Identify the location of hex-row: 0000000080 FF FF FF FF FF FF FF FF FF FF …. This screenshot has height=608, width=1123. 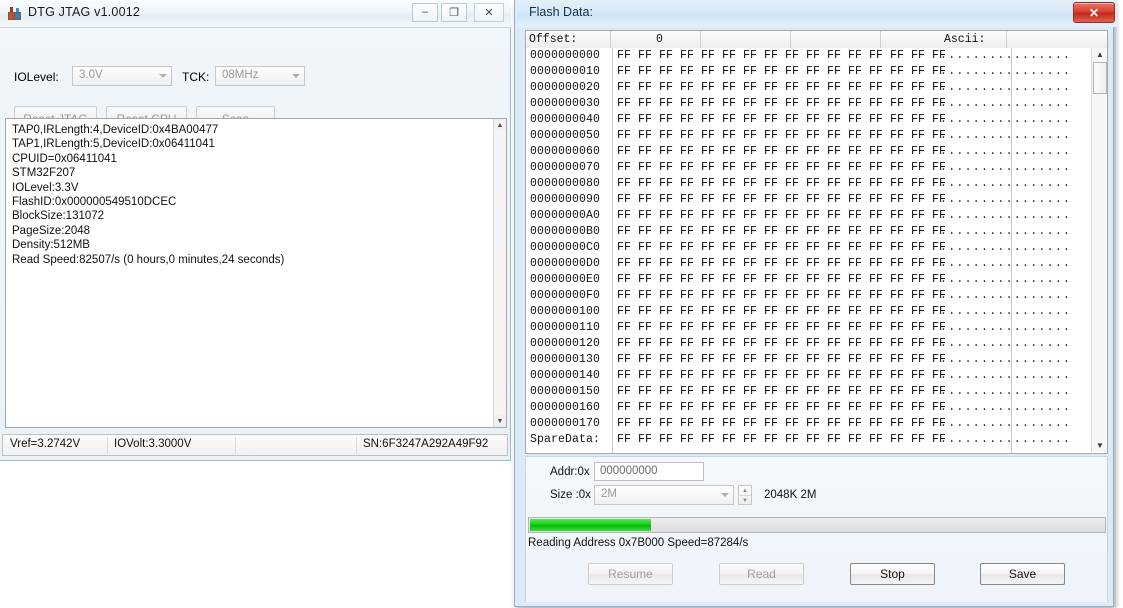
(808, 184).